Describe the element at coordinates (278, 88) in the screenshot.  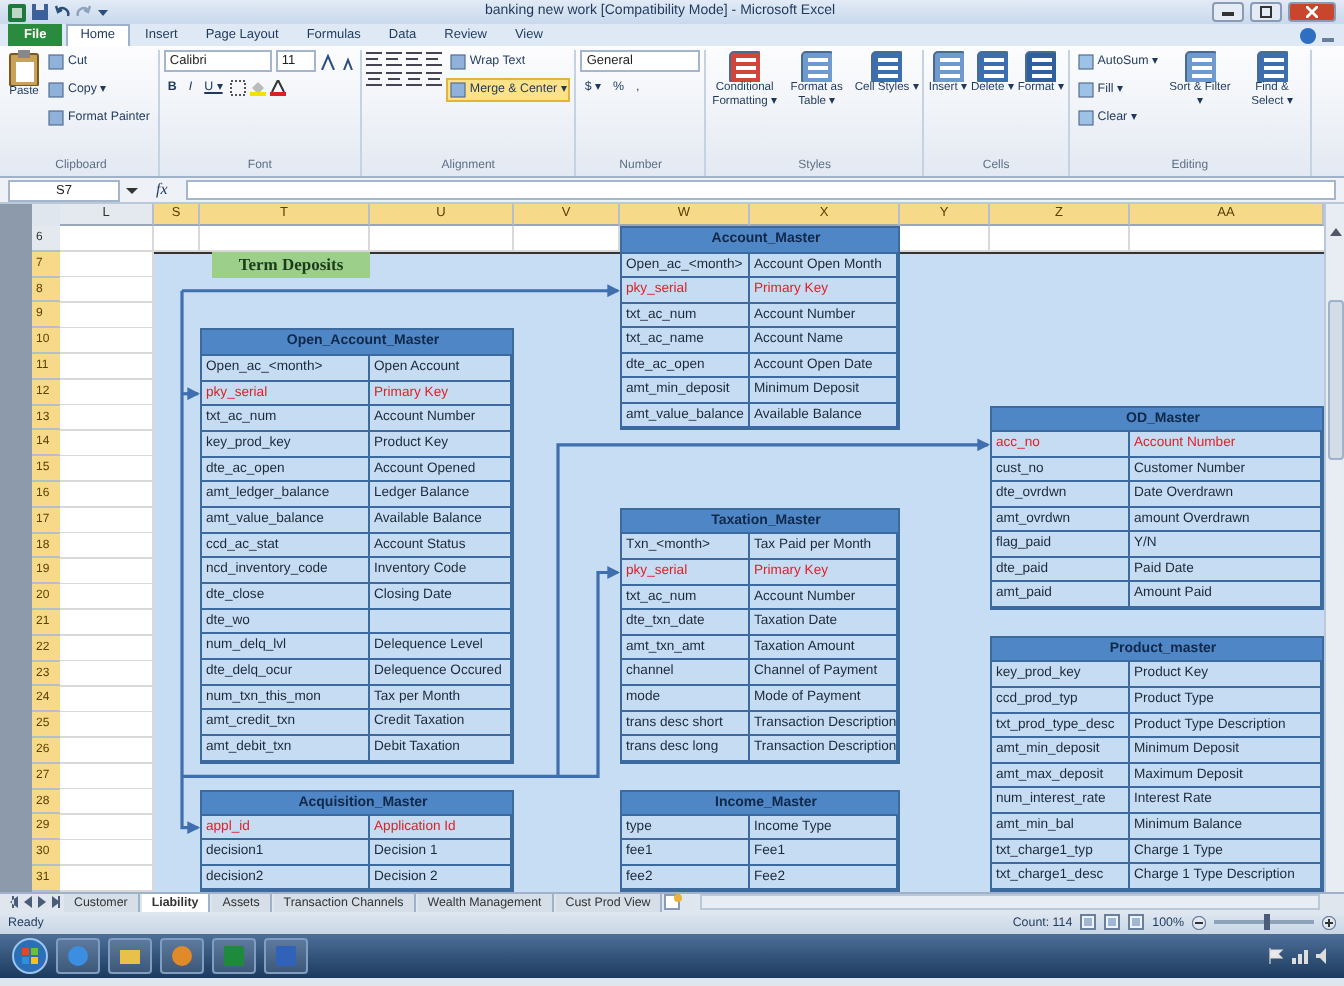
I see `font-color-icon` at that location.